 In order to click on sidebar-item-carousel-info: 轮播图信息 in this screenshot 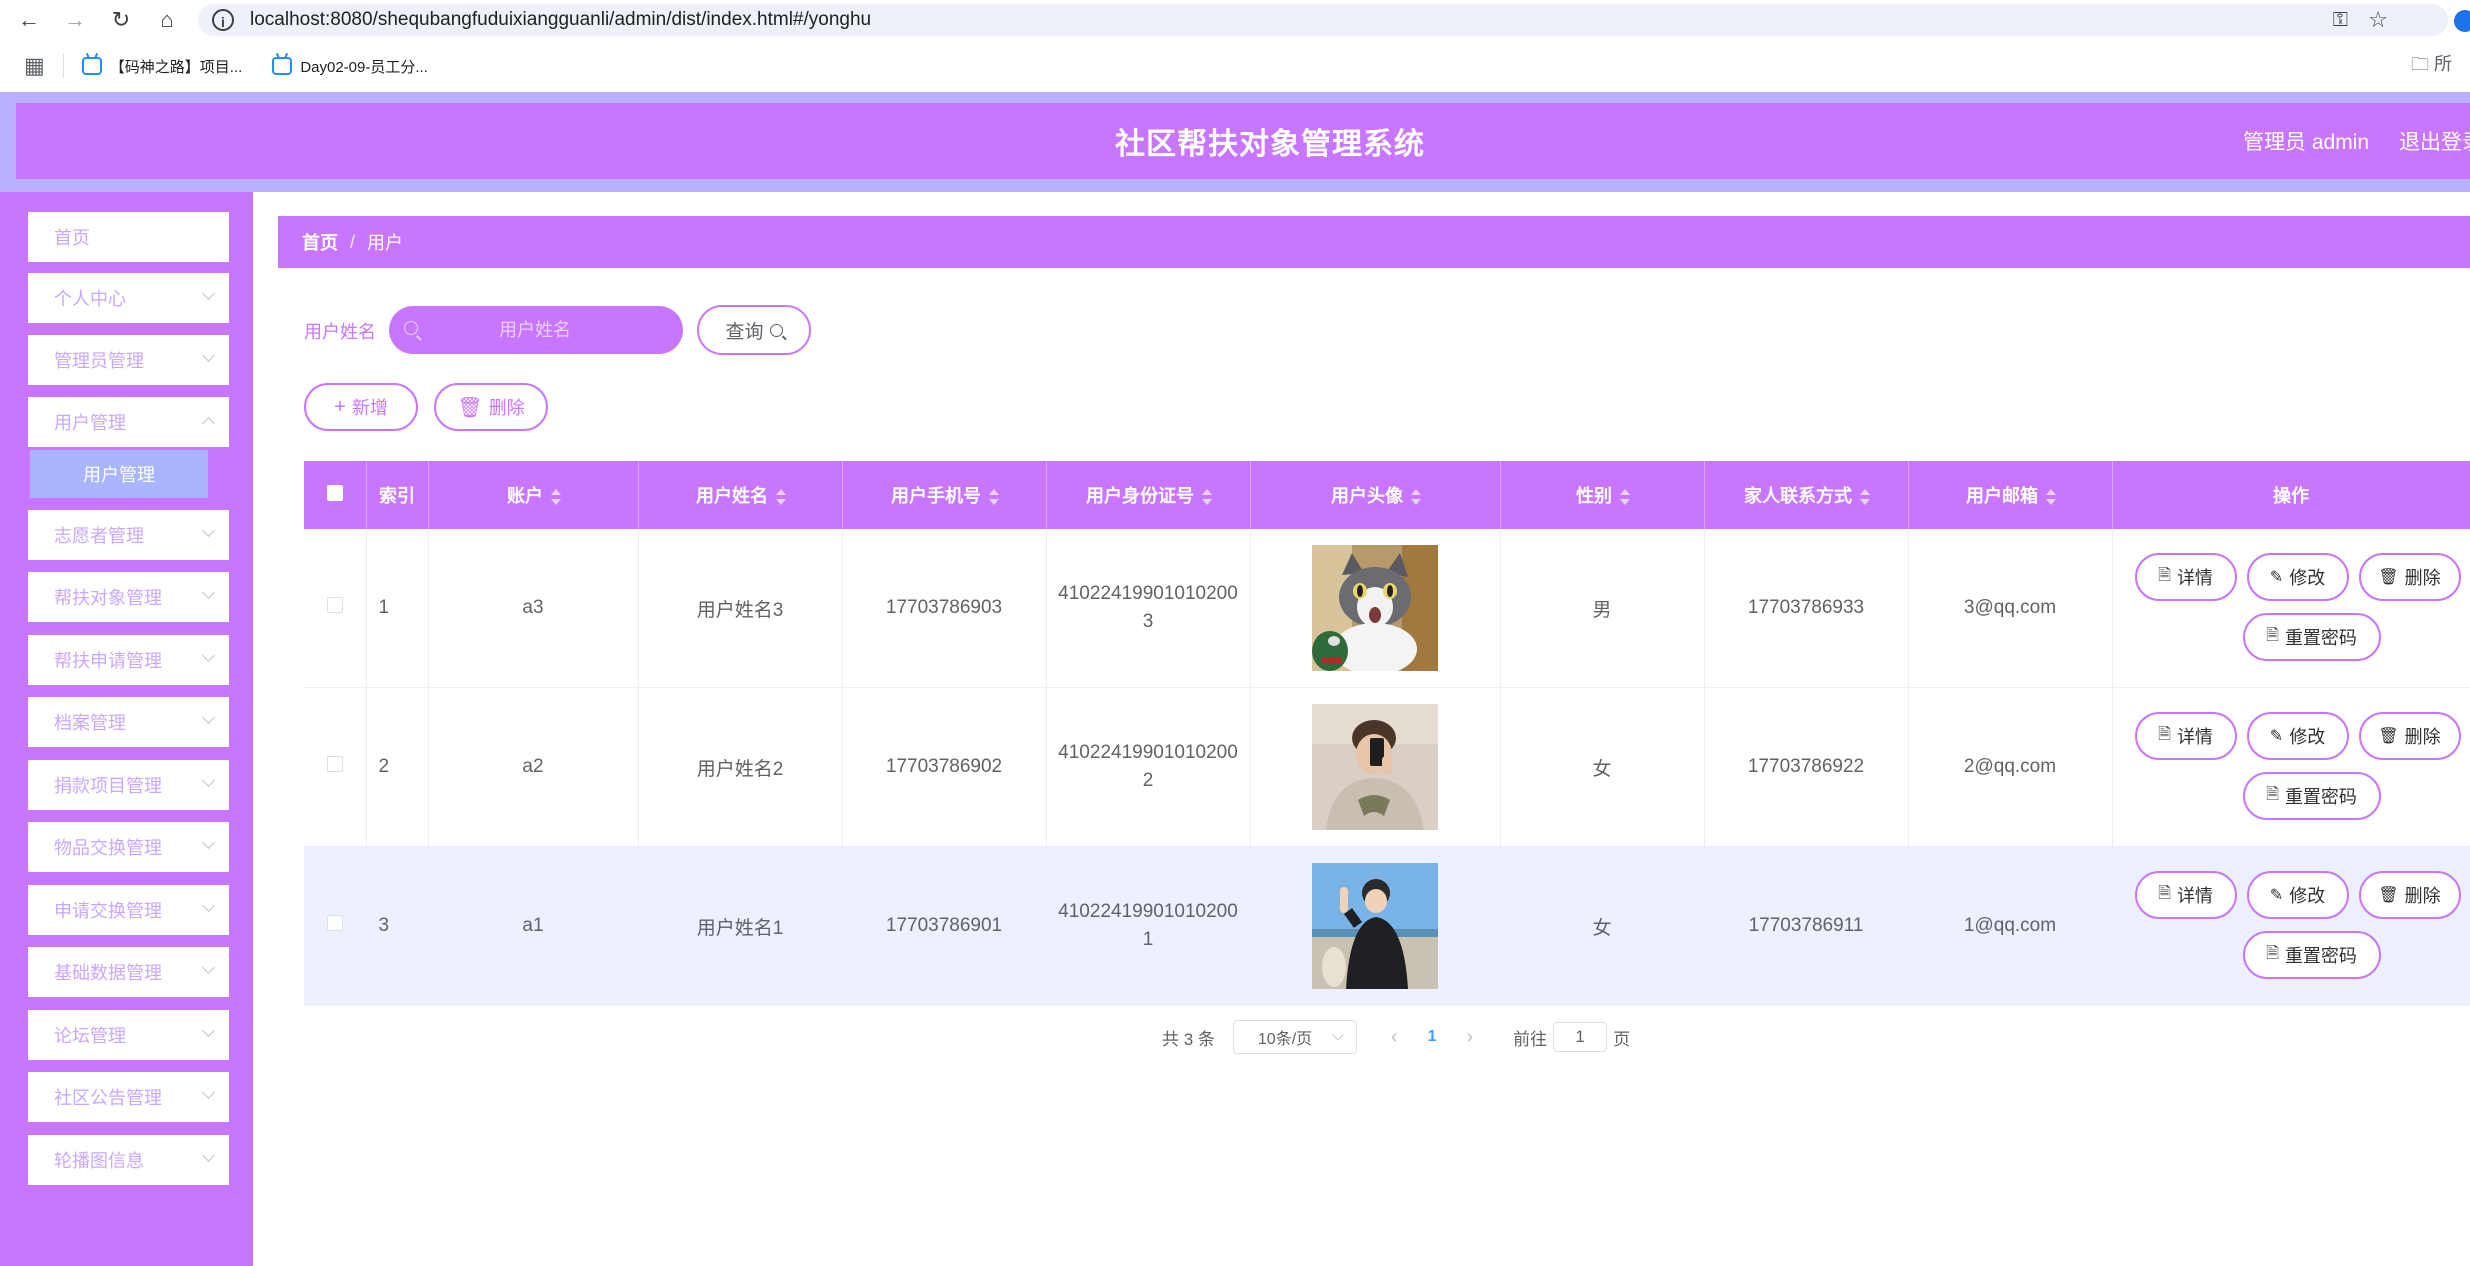, I will do `click(128, 1160)`.